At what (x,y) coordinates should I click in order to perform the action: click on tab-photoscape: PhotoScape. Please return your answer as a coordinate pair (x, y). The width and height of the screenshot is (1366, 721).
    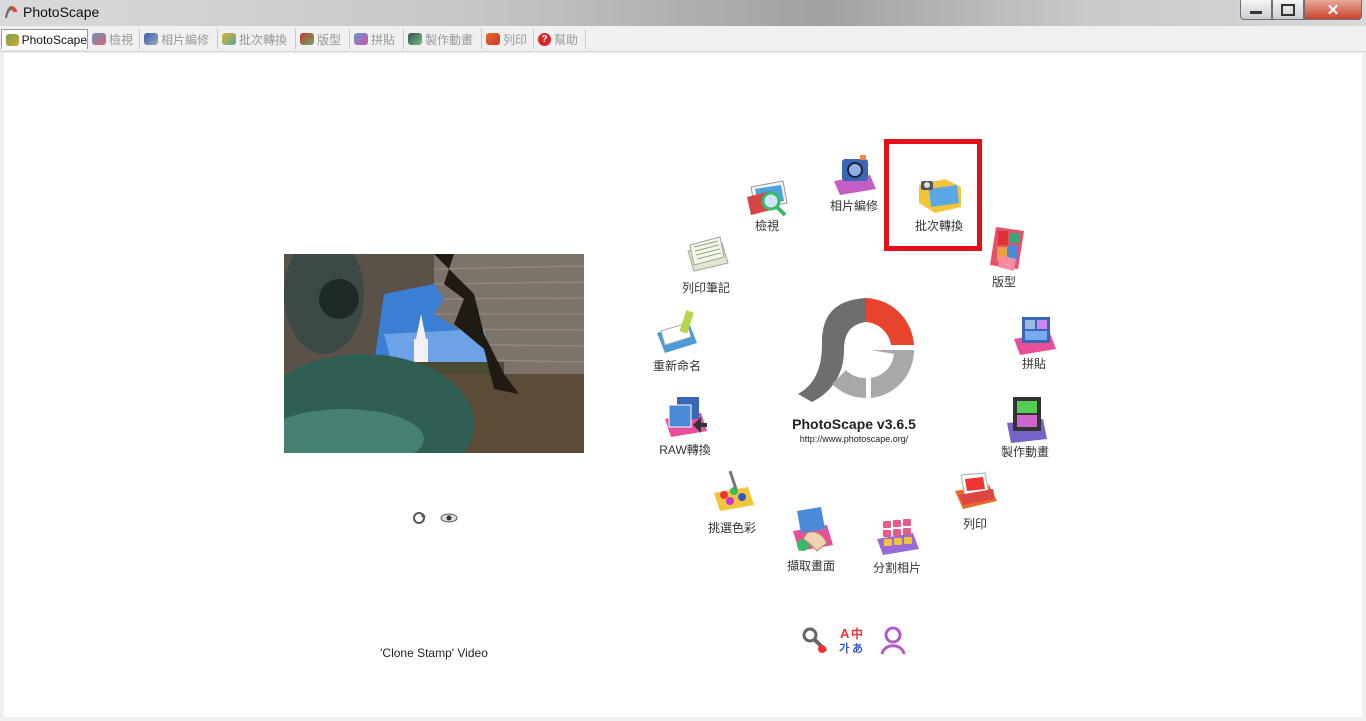
    Looking at the image, I should click on (44, 39).